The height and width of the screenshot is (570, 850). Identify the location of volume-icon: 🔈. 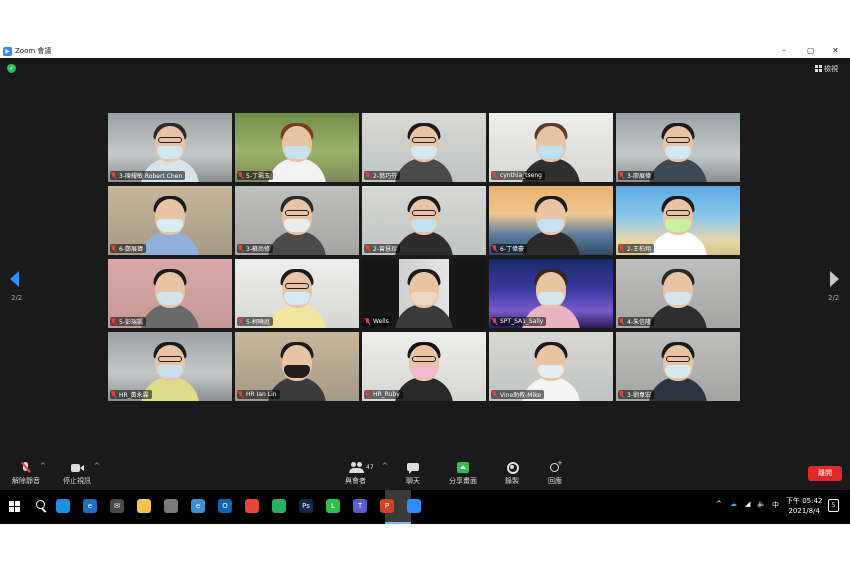
(761, 504).